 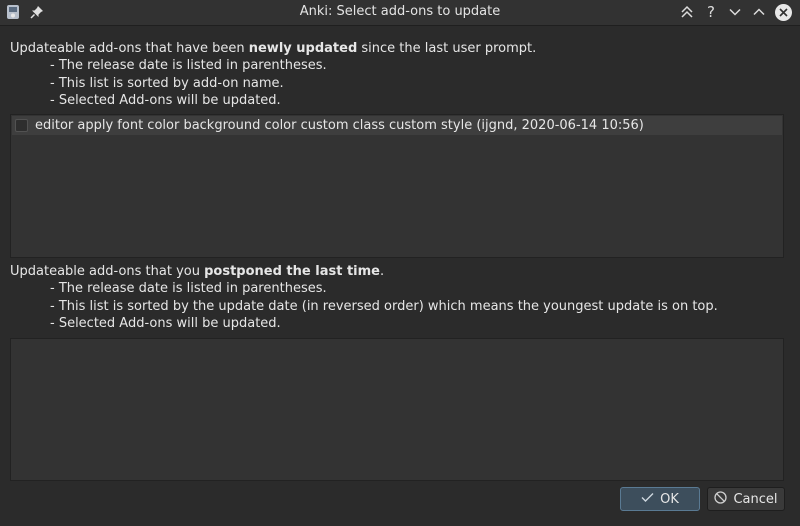 What do you see at coordinates (735, 12) in the screenshot?
I see `chevron-down-icon` at bounding box center [735, 12].